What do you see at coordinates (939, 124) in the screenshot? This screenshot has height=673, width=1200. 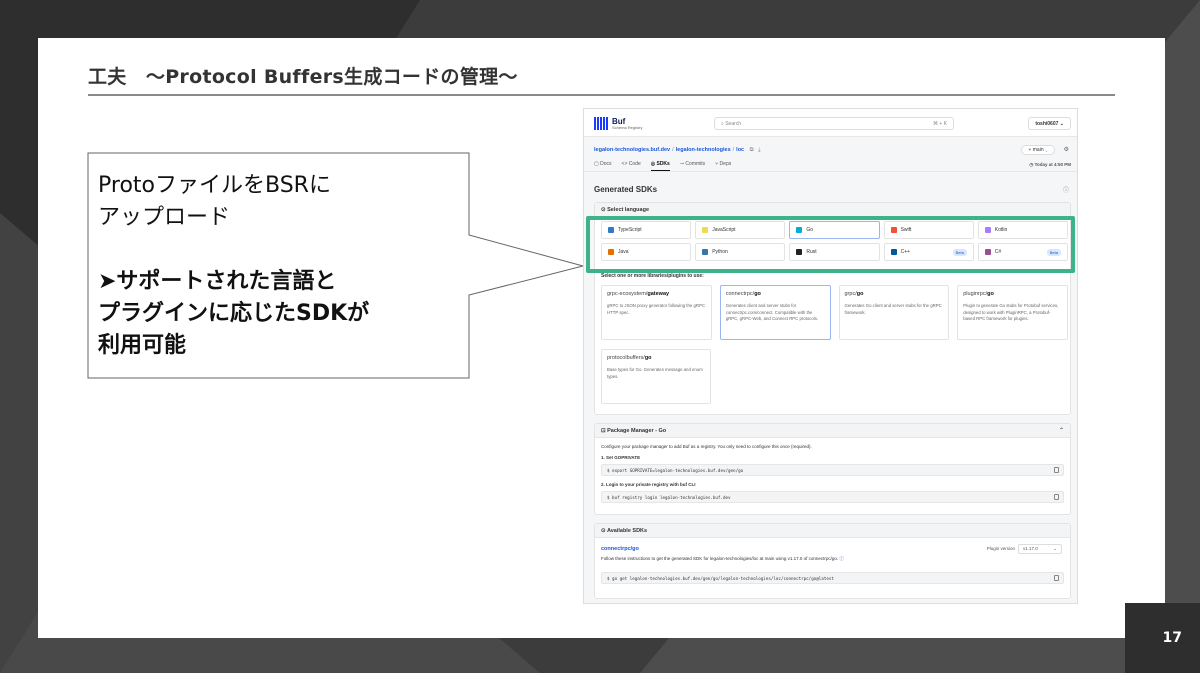 I see `search-shortcut: ⌘ + K` at bounding box center [939, 124].